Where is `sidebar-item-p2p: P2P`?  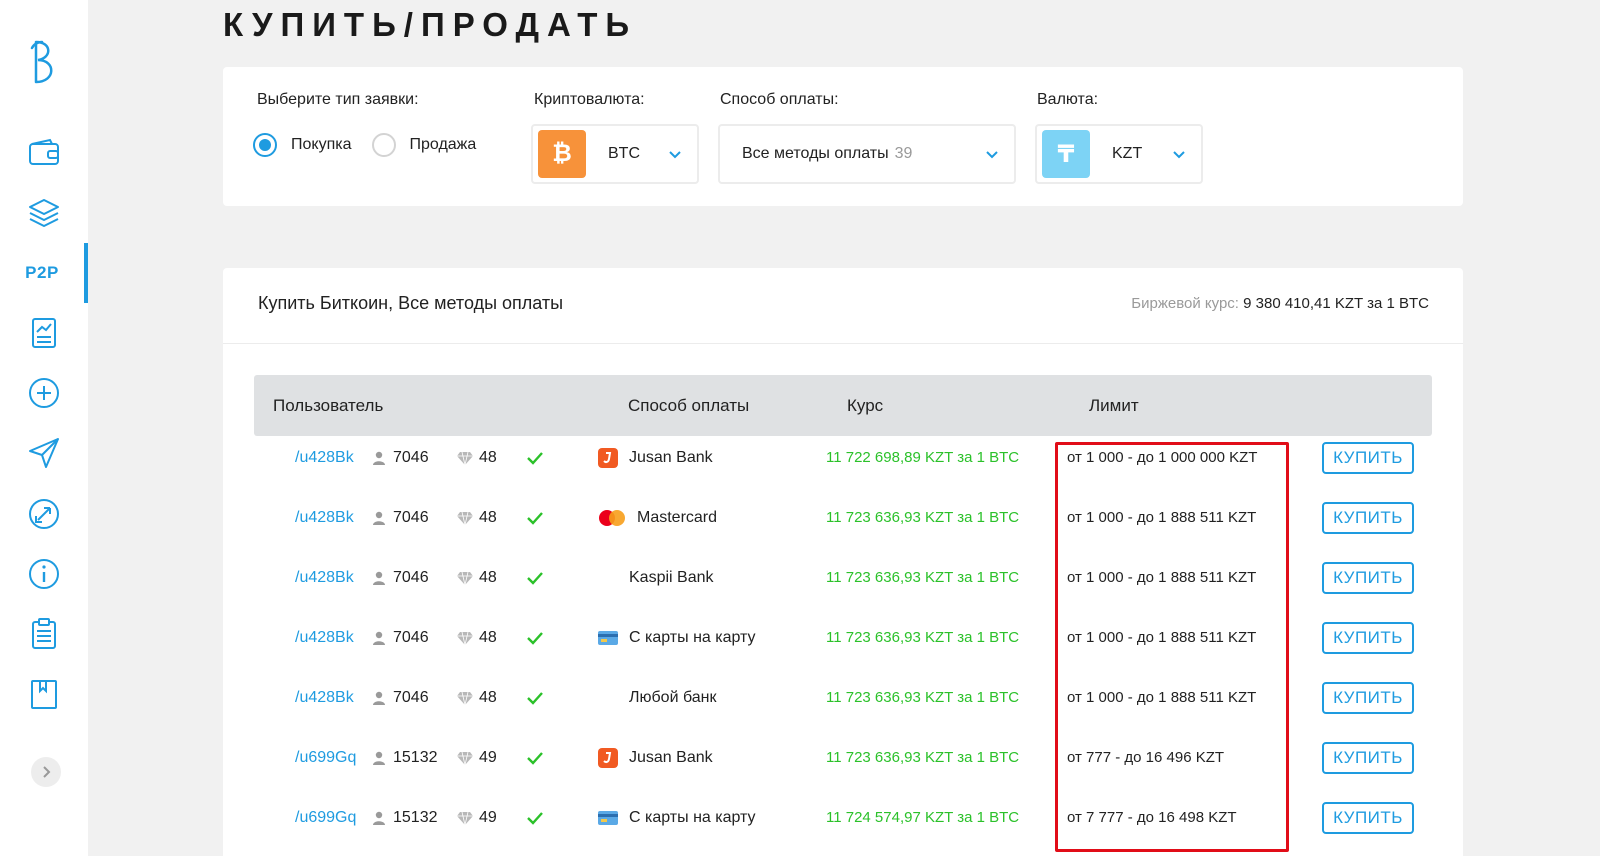
sidebar-item-p2p: P2P is located at coordinates (44, 273).